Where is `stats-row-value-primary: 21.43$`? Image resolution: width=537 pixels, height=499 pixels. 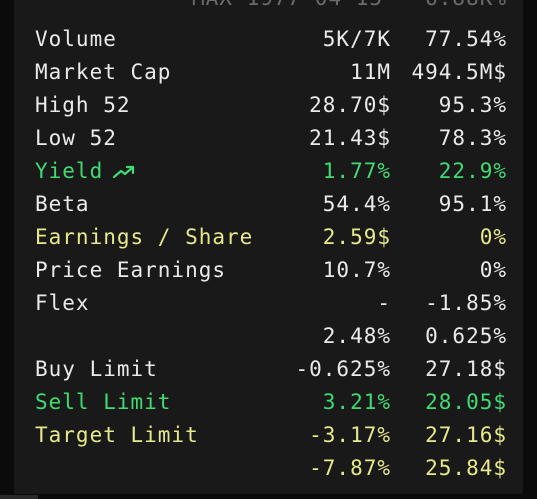
stats-row-value-primary: 21.43$ is located at coordinates (350, 138).